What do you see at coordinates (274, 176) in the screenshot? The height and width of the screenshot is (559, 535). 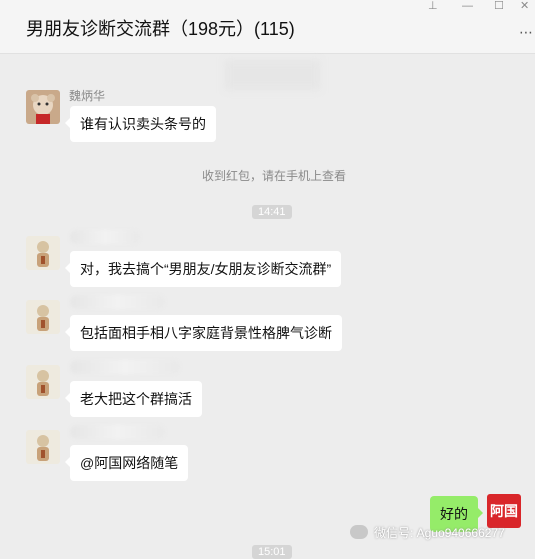 I see `system-message: 收到红包，请在手机上查看` at bounding box center [274, 176].